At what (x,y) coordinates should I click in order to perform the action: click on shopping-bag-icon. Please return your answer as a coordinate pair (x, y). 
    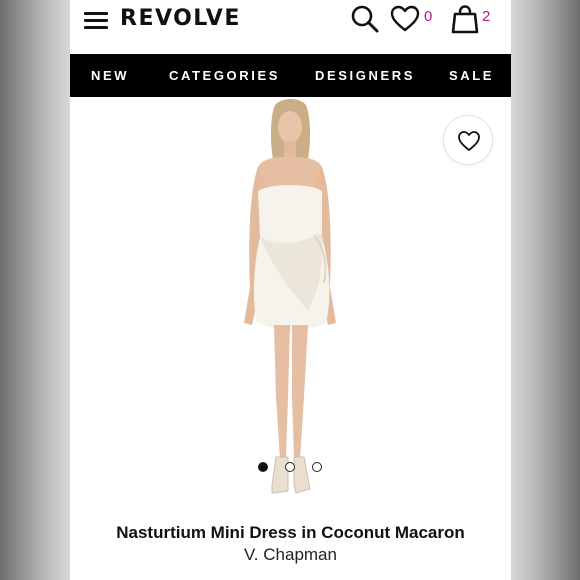
    Looking at the image, I should click on (465, 19).